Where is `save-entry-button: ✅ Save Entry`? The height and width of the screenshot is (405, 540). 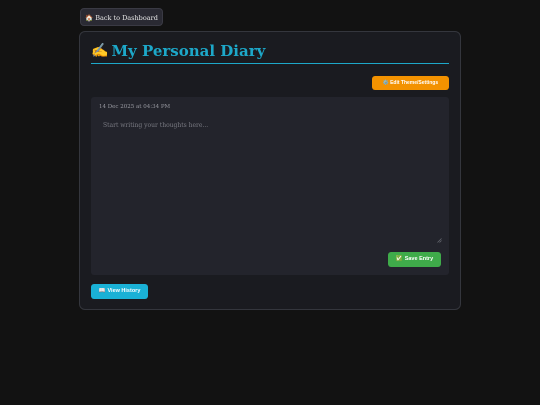 save-entry-button: ✅ Save Entry is located at coordinates (414, 259).